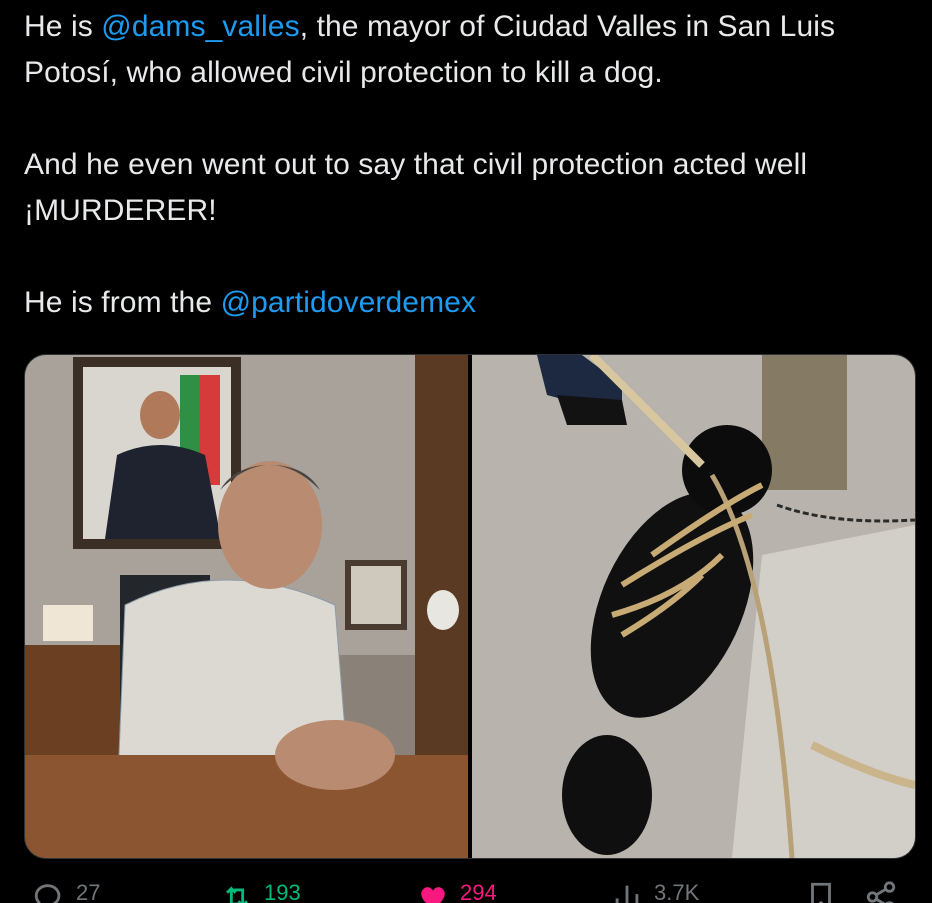  I want to click on heart-icon, so click(433, 895).